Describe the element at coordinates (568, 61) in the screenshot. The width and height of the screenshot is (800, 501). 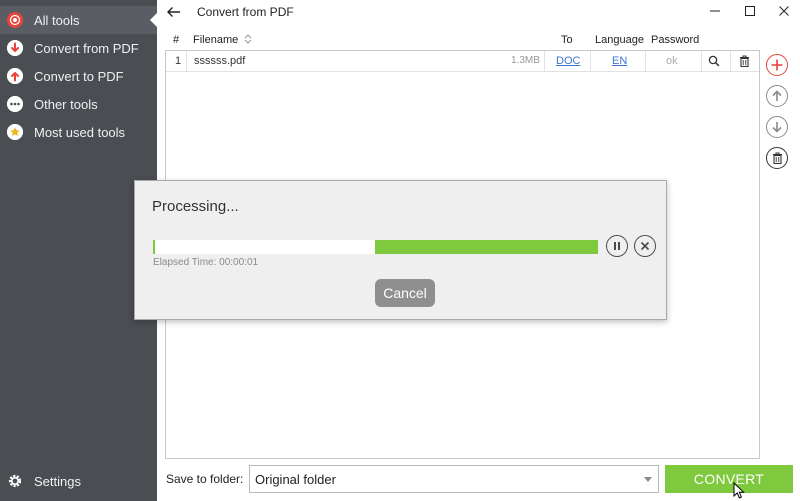
I see `row-output-format-link: DOC` at that location.